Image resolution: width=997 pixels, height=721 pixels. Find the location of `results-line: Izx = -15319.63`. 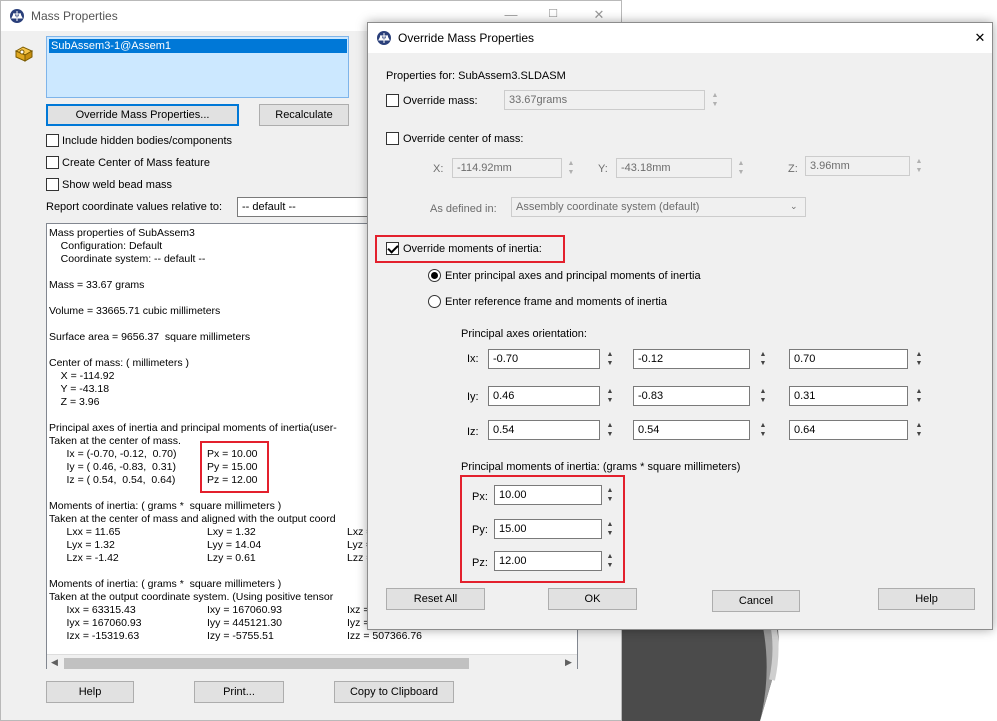

results-line: Izx = -15319.63 is located at coordinates (94, 636).